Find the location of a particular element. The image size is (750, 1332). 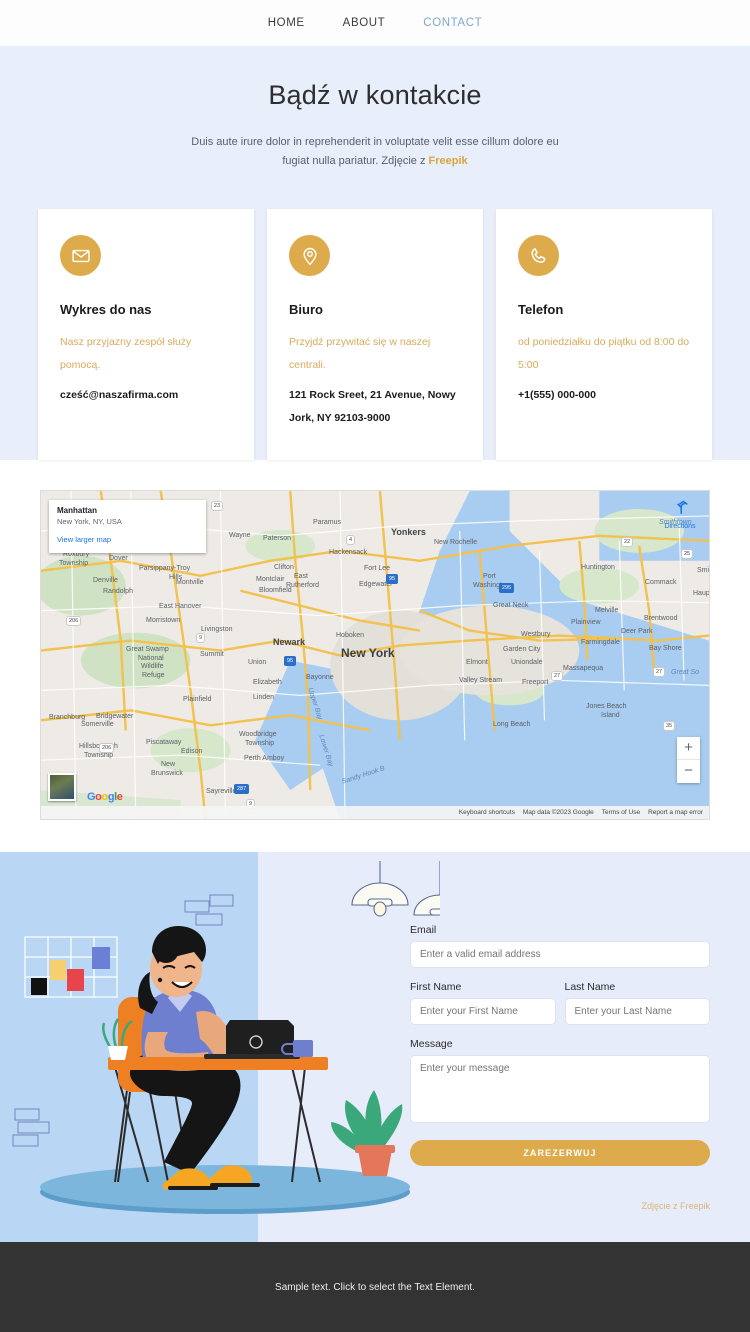

credit-prefix: Zdjęcie z is located at coordinates (660, 1206).